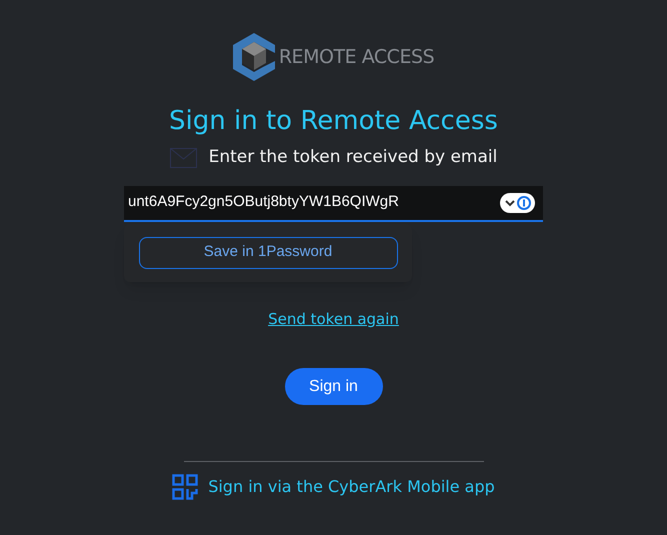 This screenshot has width=667, height=535. I want to click on qr-code-icon, so click(185, 487).